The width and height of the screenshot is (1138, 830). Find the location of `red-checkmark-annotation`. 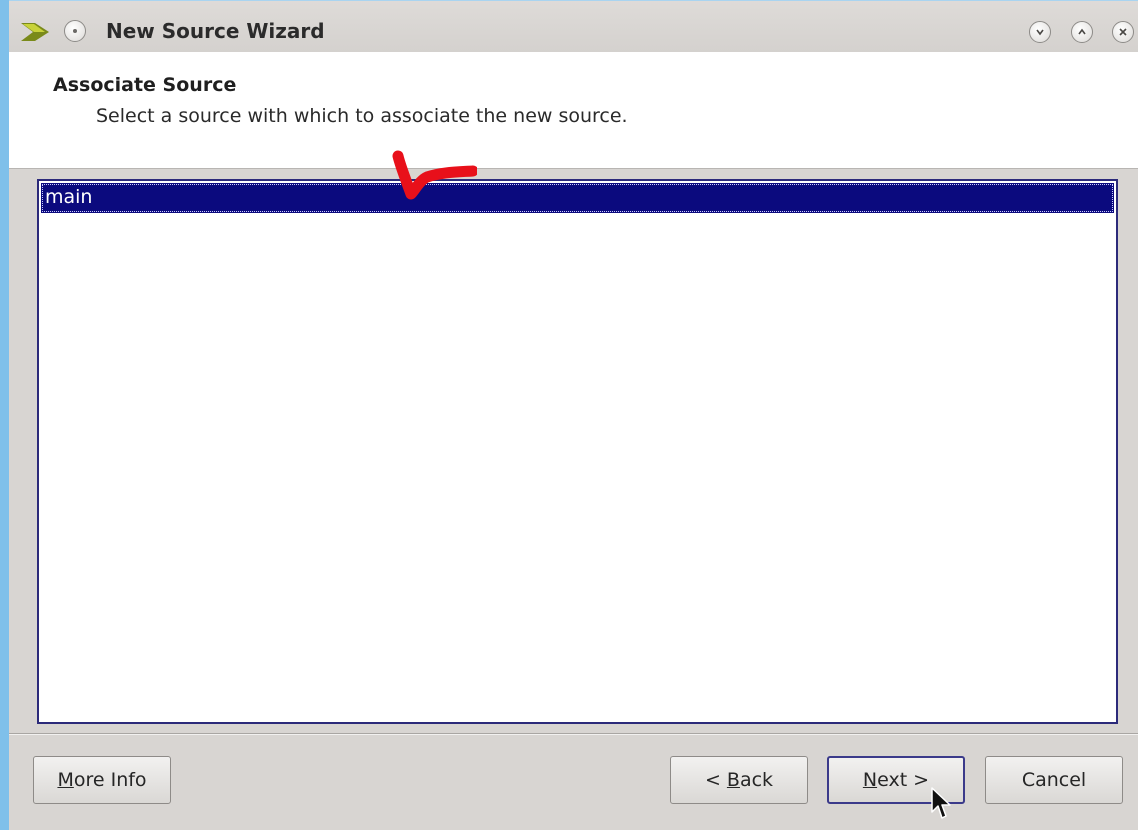

red-checkmark-annotation is located at coordinates (434, 175).